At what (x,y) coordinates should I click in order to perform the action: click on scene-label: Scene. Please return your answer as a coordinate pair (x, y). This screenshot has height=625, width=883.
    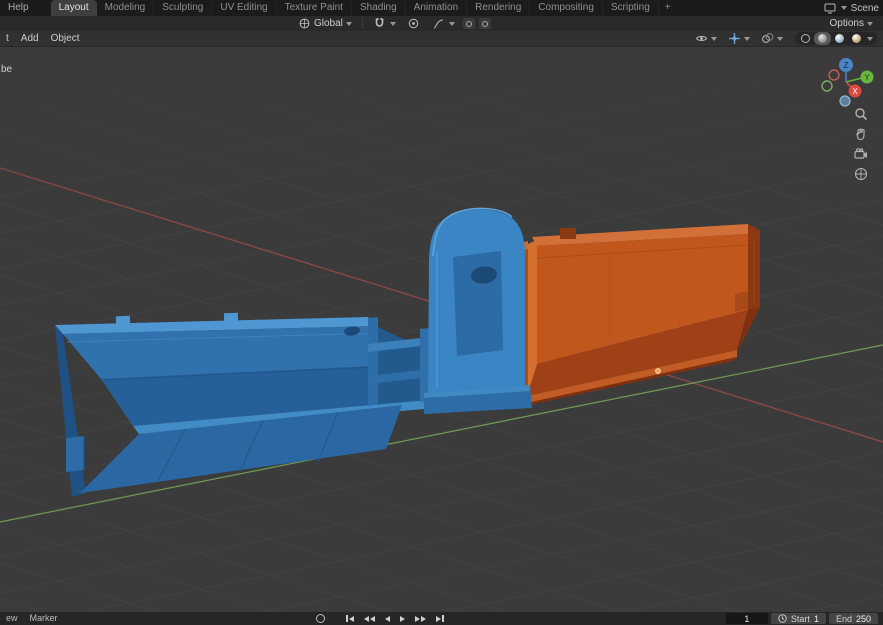
    Looking at the image, I should click on (865, 8).